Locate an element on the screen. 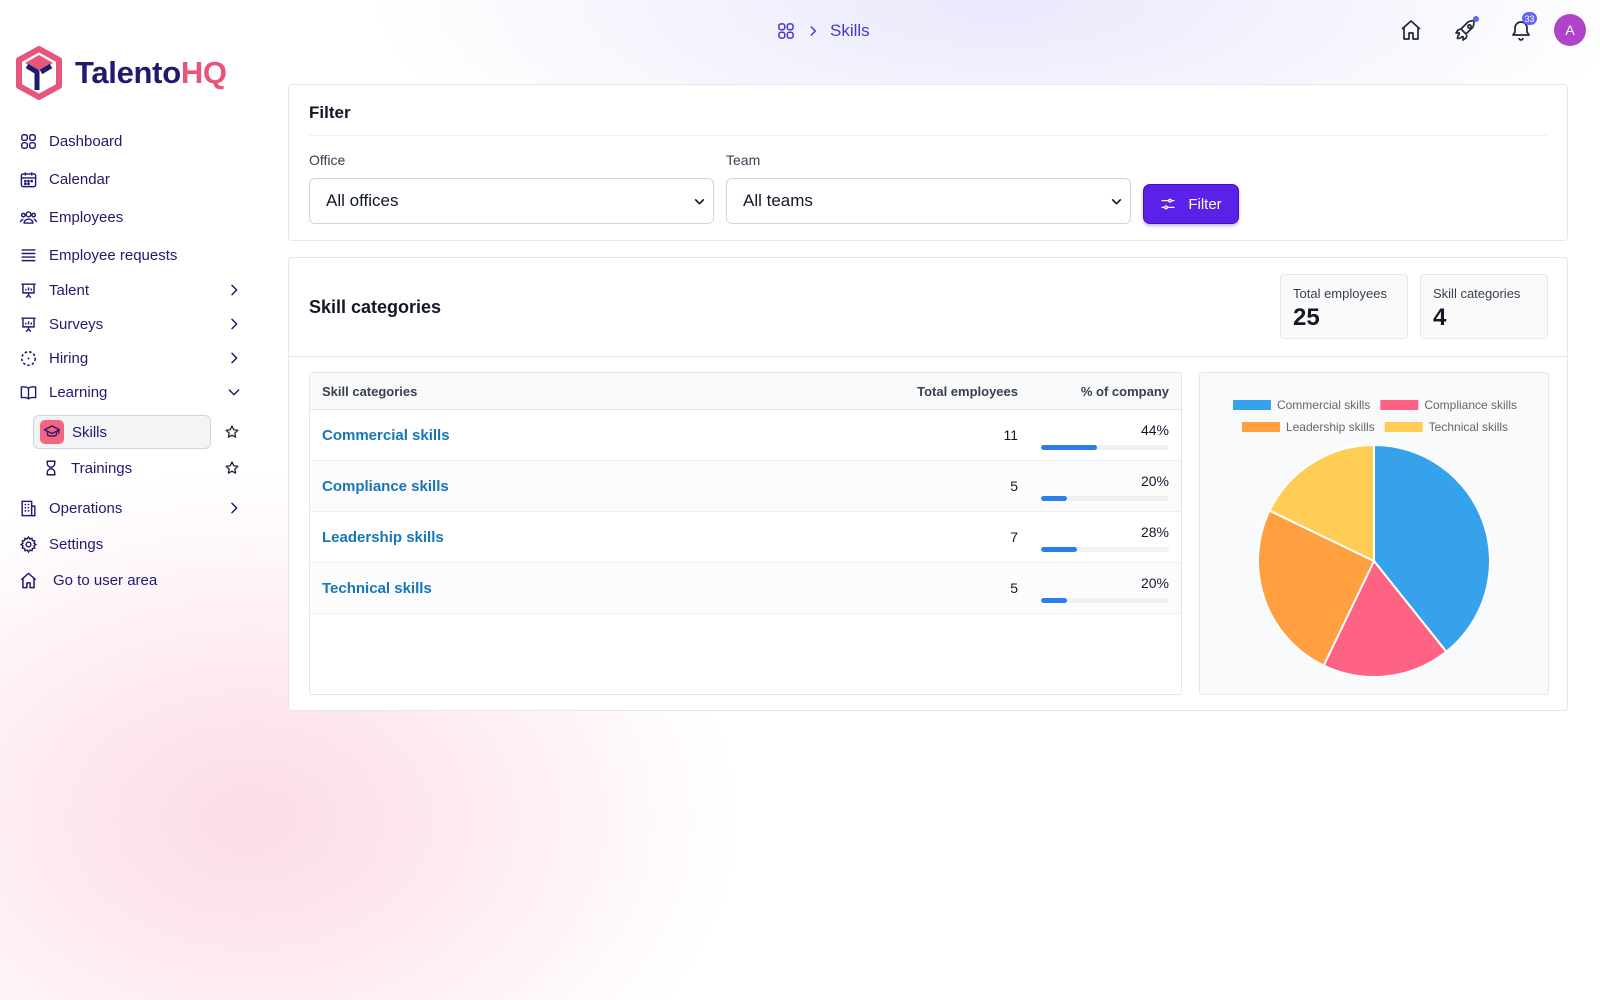  section-title: Skill categories is located at coordinates (375, 307).